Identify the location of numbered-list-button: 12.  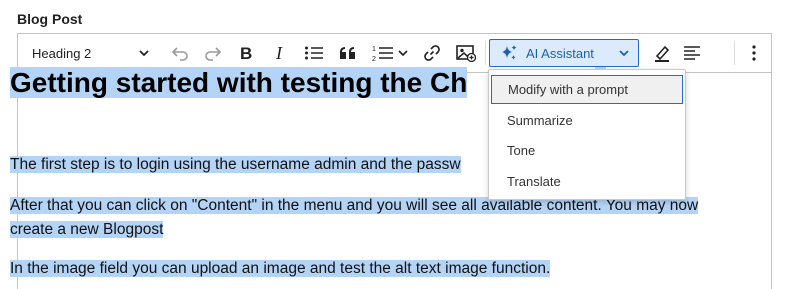
(390, 53).